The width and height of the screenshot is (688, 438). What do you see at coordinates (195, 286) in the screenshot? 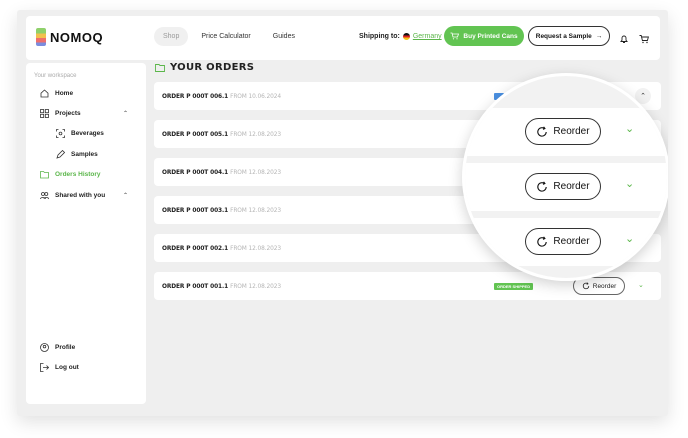
I see `order-id: ORDER P 000T 001.1` at bounding box center [195, 286].